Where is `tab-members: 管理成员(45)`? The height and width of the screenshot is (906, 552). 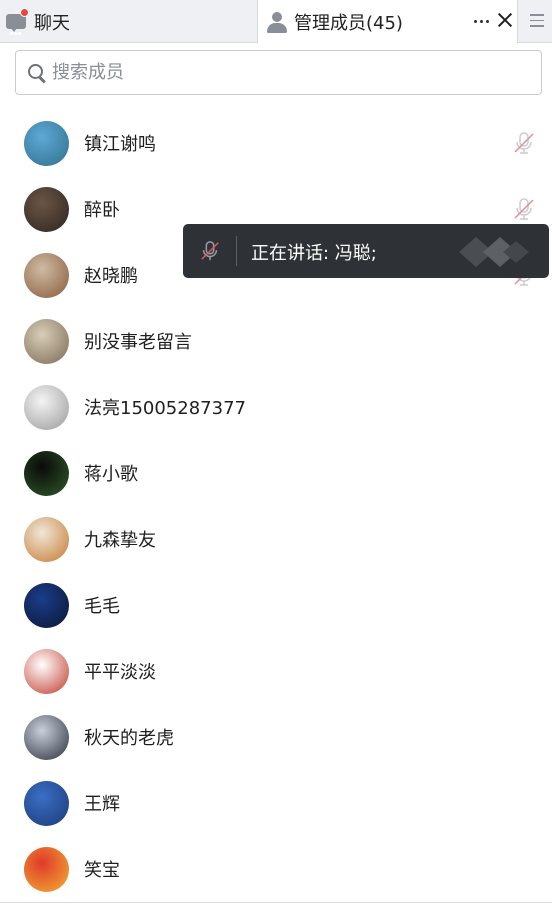
tab-members: 管理成员(45) is located at coordinates (387, 21).